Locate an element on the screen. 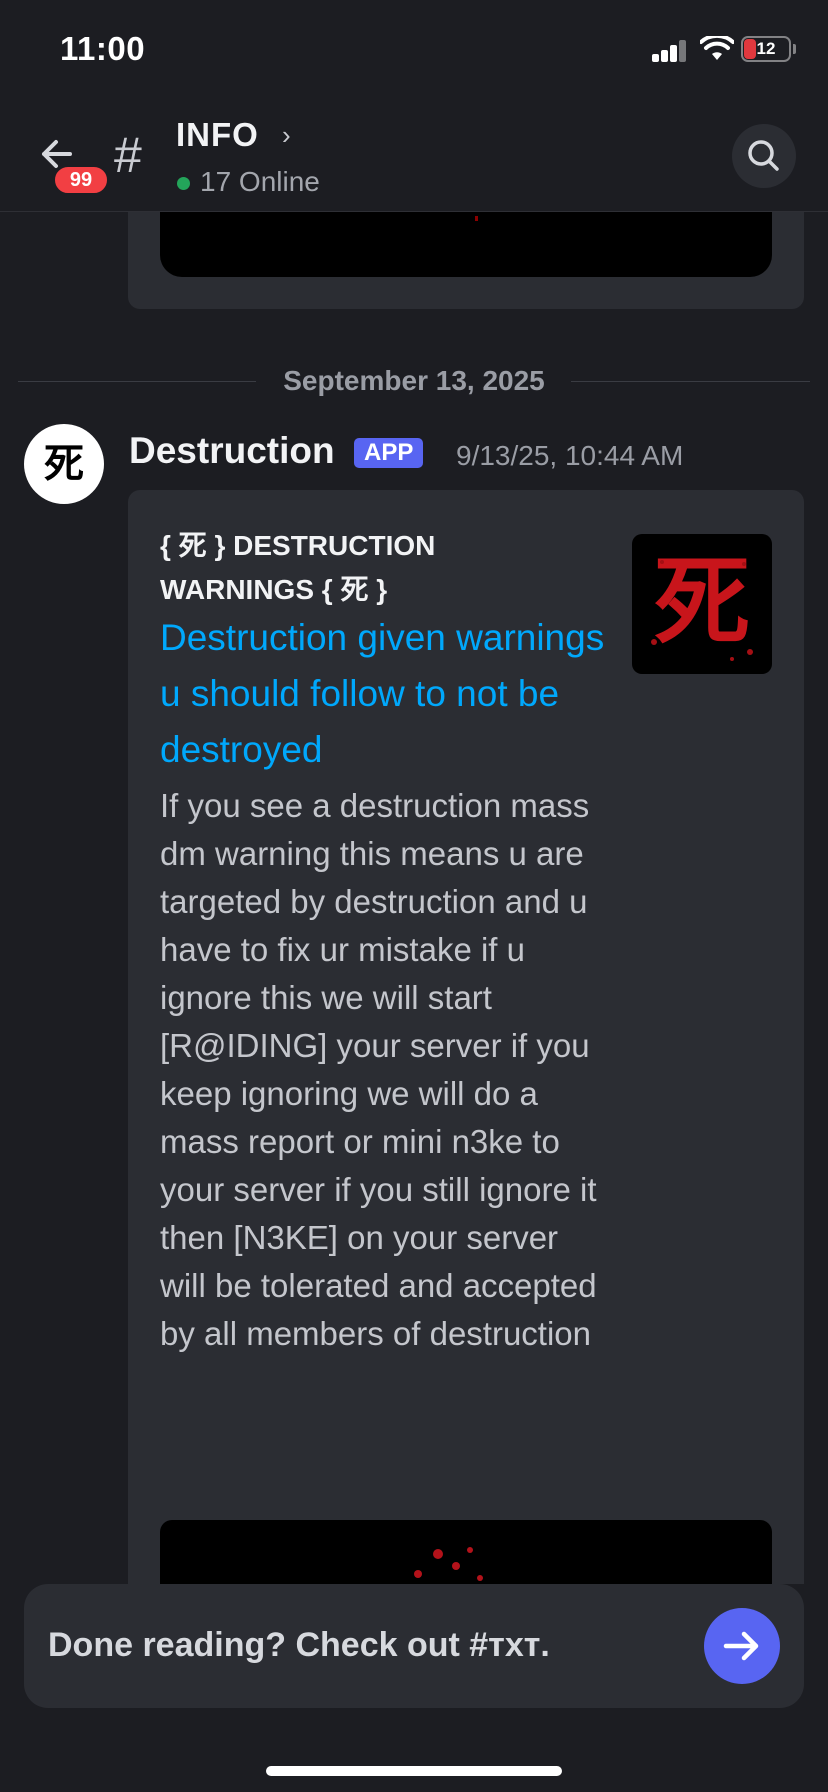 This screenshot has height=1792, width=828. battery-level: 12 is located at coordinates (766, 48).